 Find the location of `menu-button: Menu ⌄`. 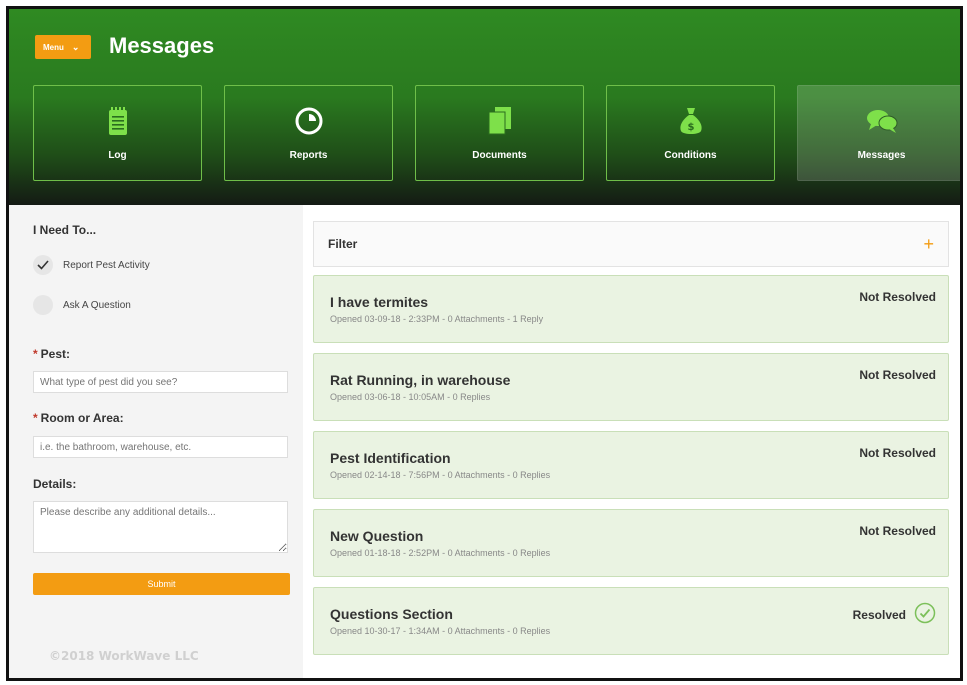

menu-button: Menu ⌄ is located at coordinates (63, 47).